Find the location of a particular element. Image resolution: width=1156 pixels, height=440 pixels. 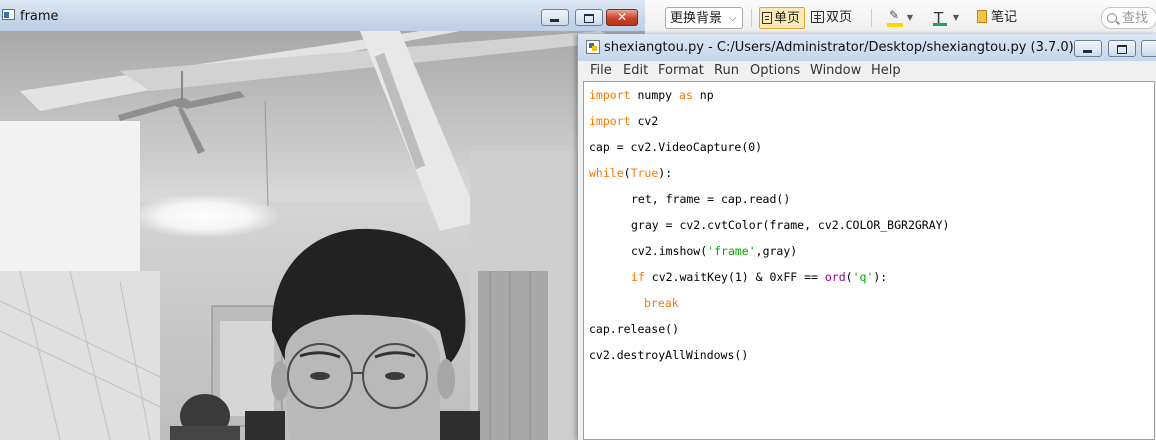

code-line: import numpy as np is located at coordinates (651, 95).